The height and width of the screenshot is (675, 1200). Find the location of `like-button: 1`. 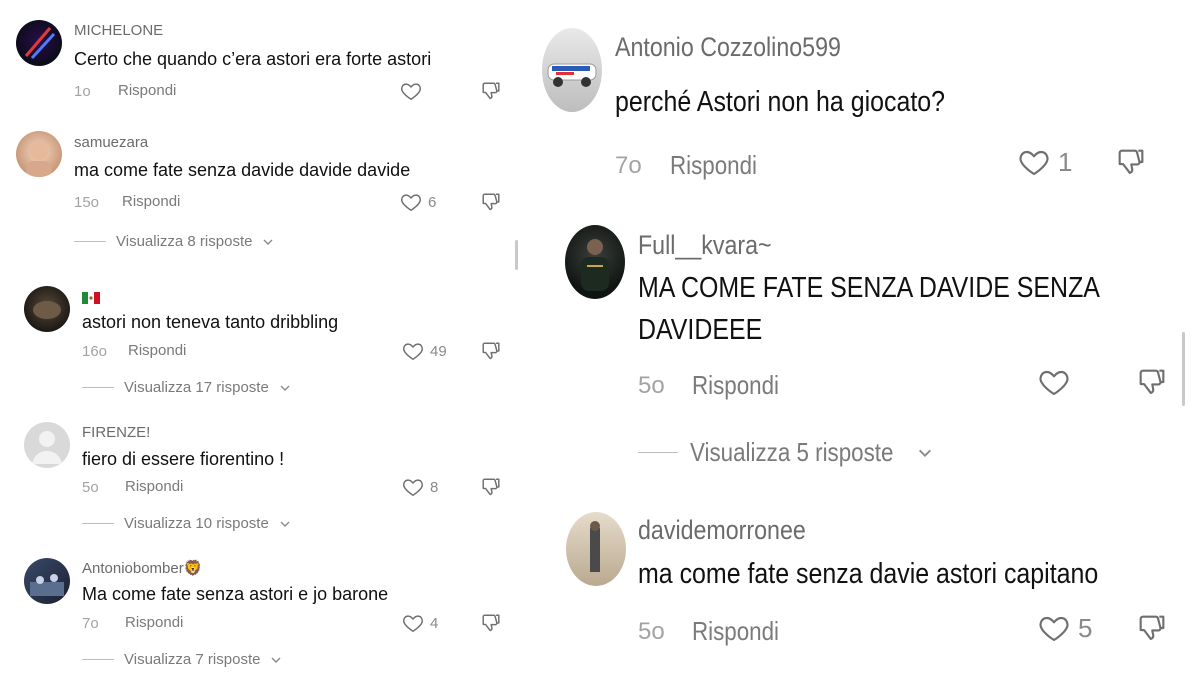

like-button: 1 is located at coordinates (1045, 162).